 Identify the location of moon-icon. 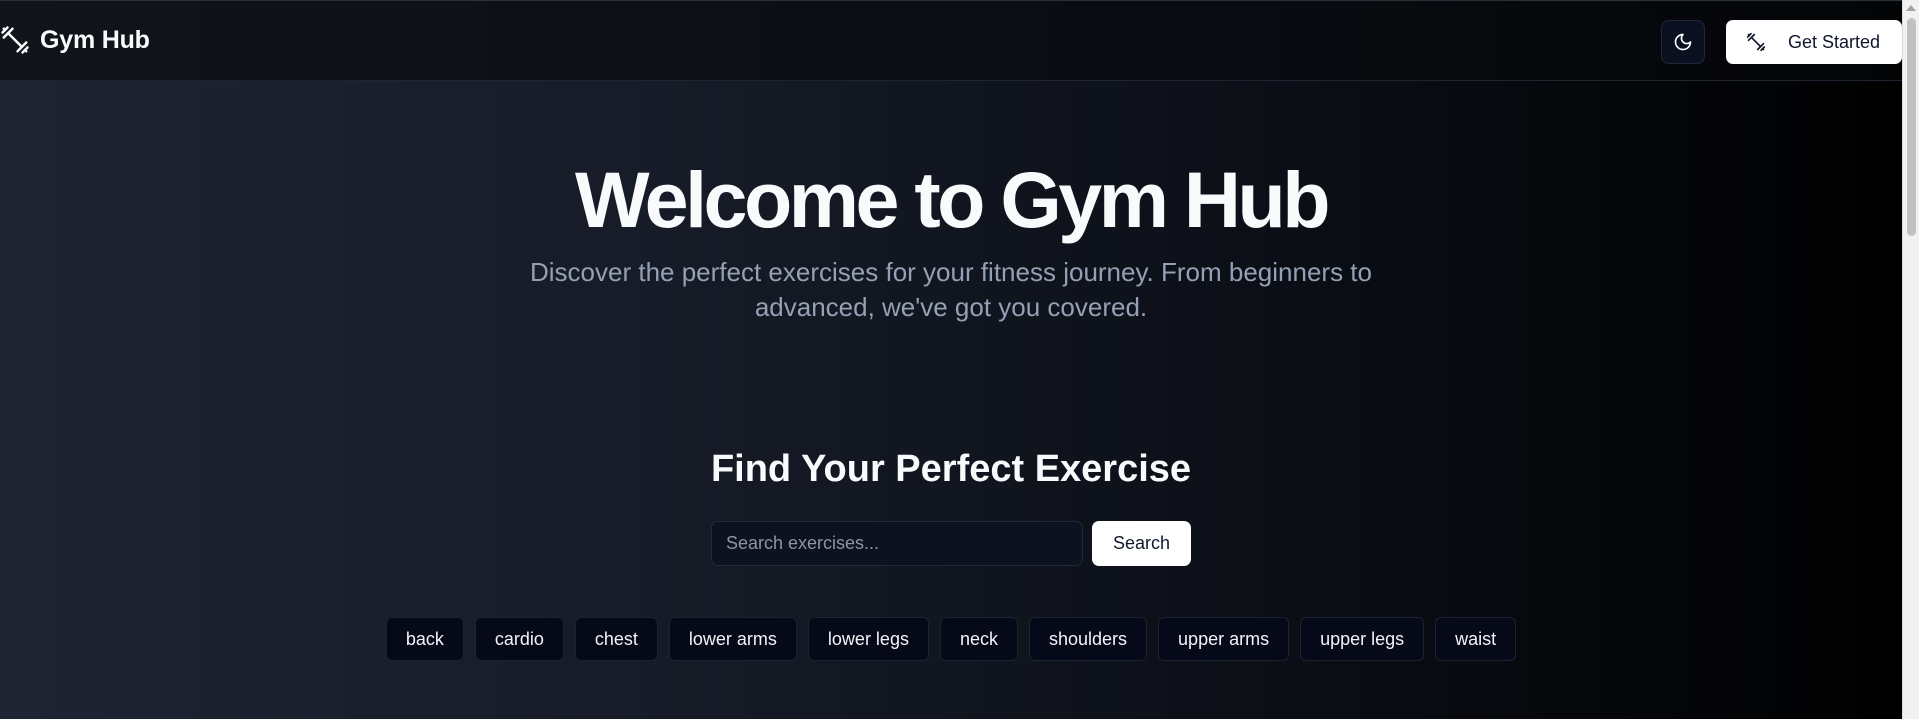
(1683, 42).